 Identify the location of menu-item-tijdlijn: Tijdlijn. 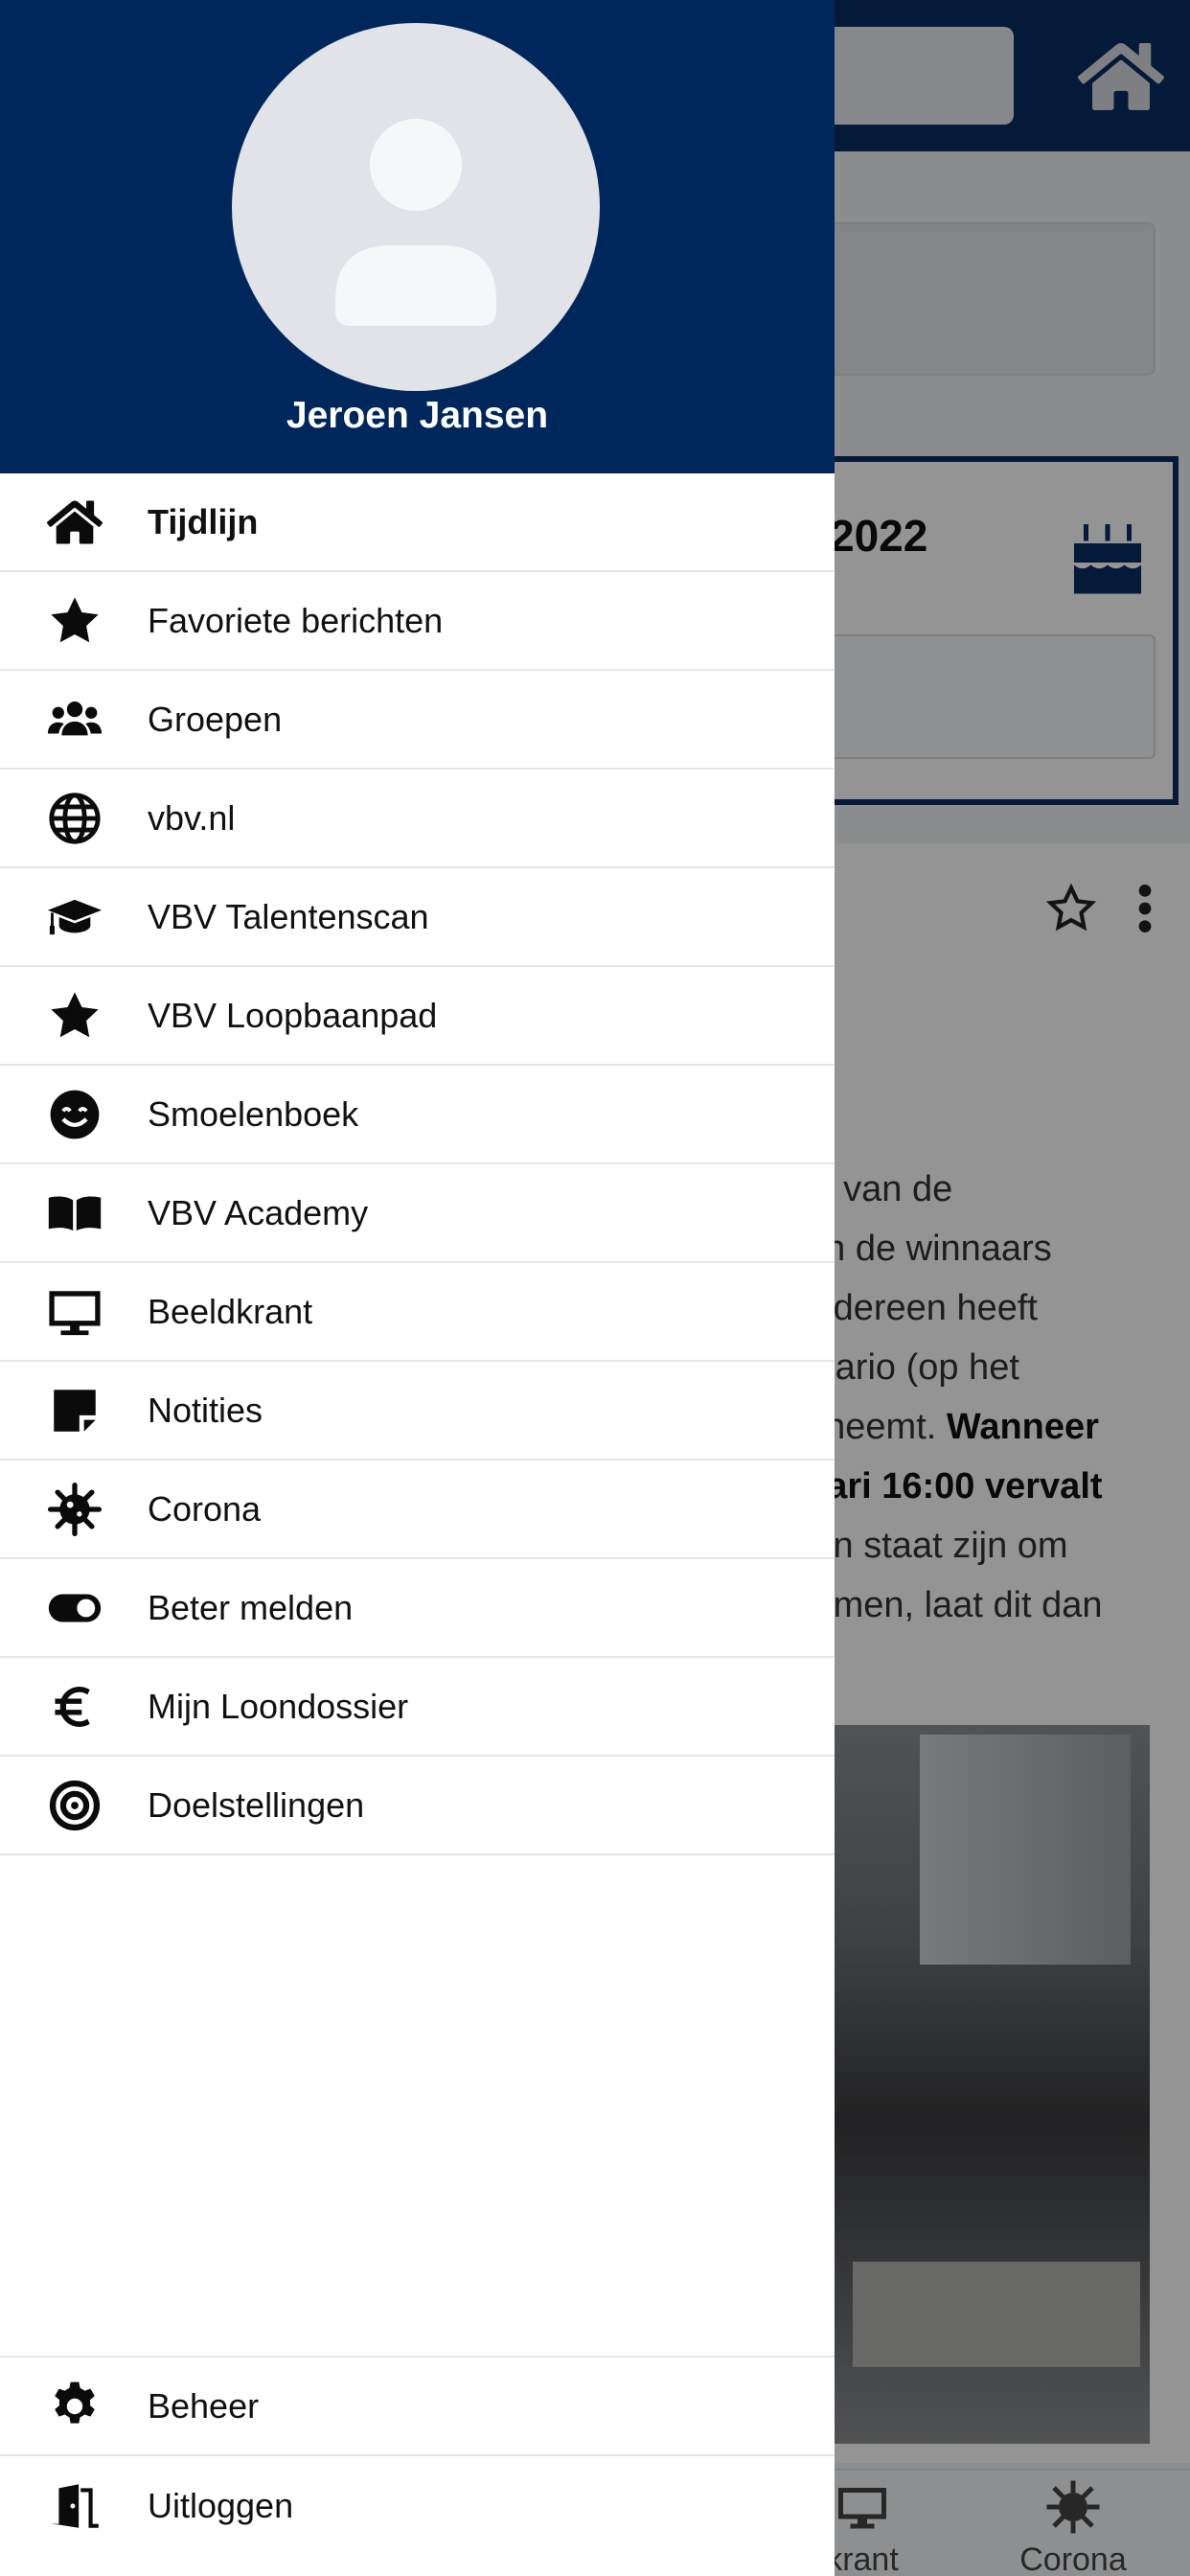
(418, 522).